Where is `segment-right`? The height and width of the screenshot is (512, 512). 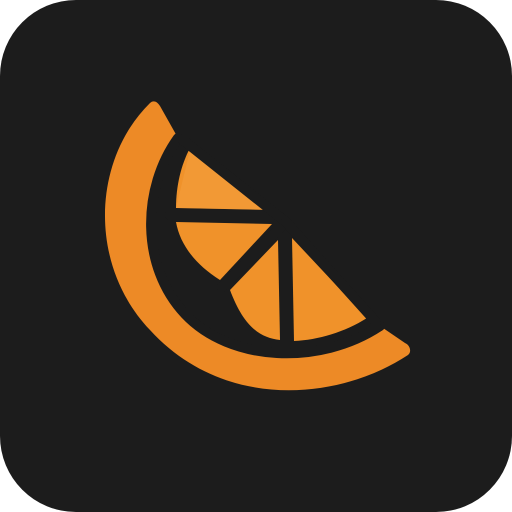 segment-right is located at coordinates (329, 289).